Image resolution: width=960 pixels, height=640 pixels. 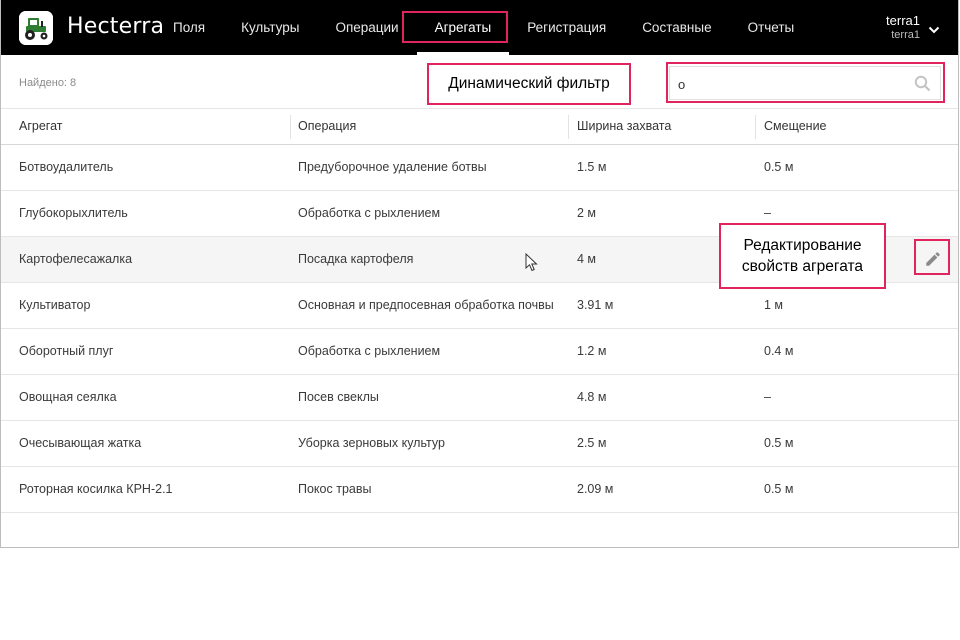 What do you see at coordinates (795, 126) in the screenshot?
I see `column-header-offset: Смещение` at bounding box center [795, 126].